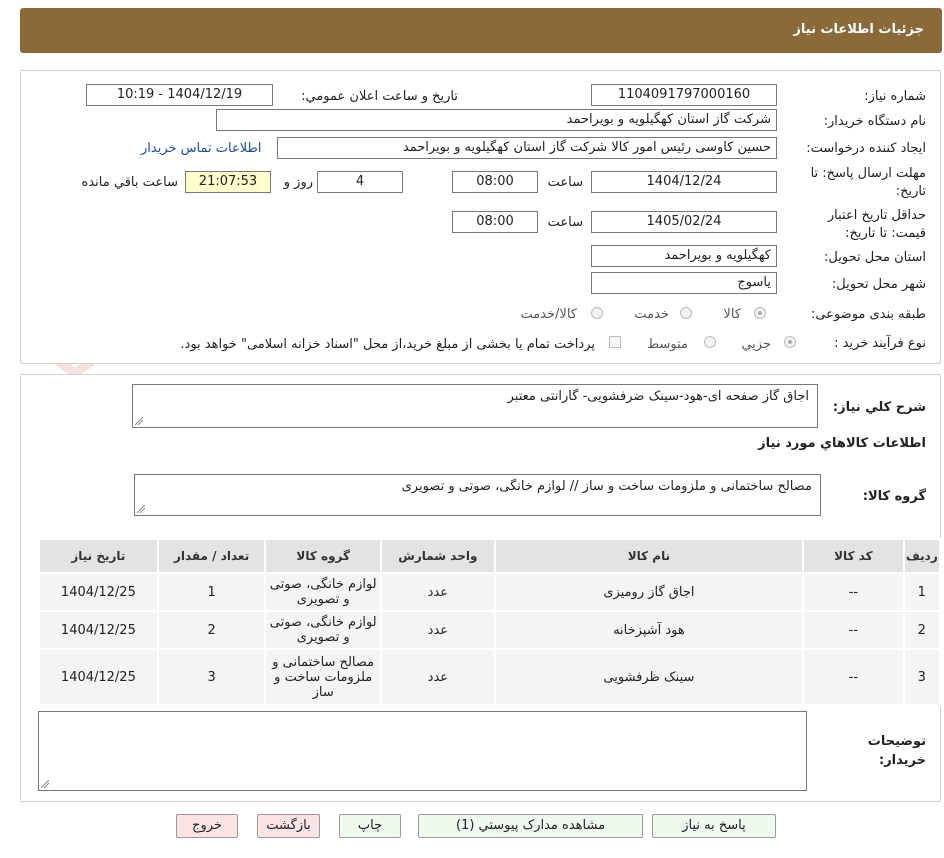 This screenshot has width=944, height=858. What do you see at coordinates (853, 556) in the screenshot?
I see `col-header-code: کد کالا` at bounding box center [853, 556].